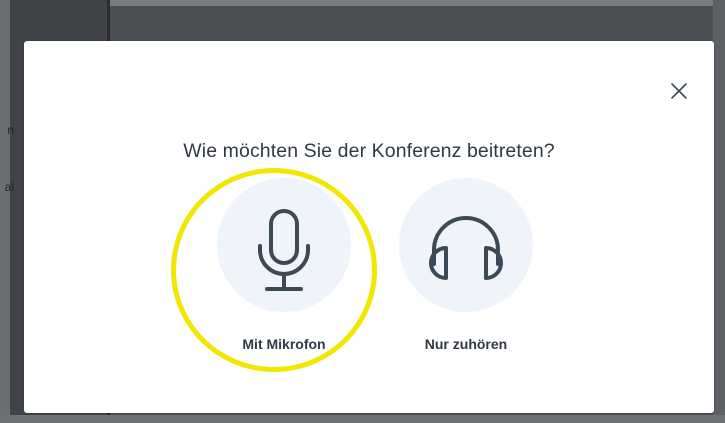 This screenshot has height=423, width=725. I want to click on microphone-icon, so click(284, 250).